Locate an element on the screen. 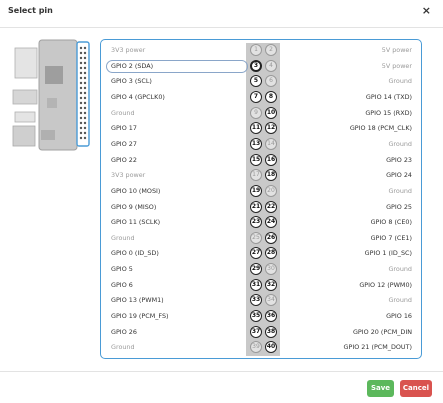 This screenshot has height=403, width=443. pin-label-right: GPIO 1 (ID_SC) is located at coordinates (388, 253).